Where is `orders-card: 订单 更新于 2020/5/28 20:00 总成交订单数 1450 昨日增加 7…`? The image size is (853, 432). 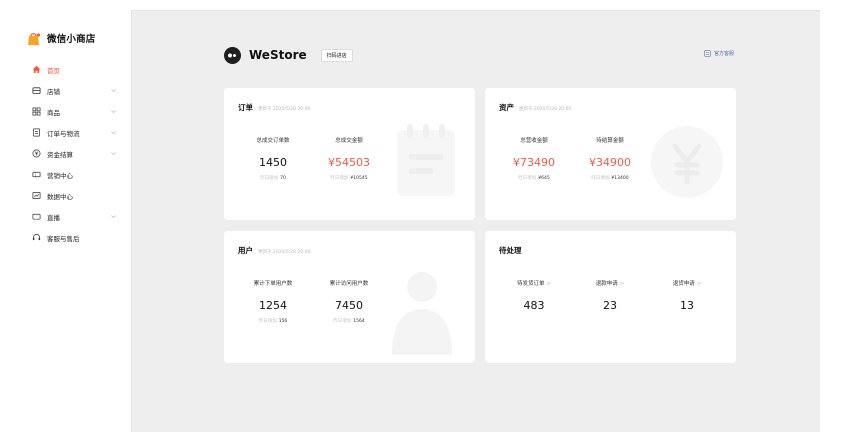
orders-card: 订单 更新于 2020/5/28 20:00 总成交订单数 1450 昨日增加 7… is located at coordinates (349, 154).